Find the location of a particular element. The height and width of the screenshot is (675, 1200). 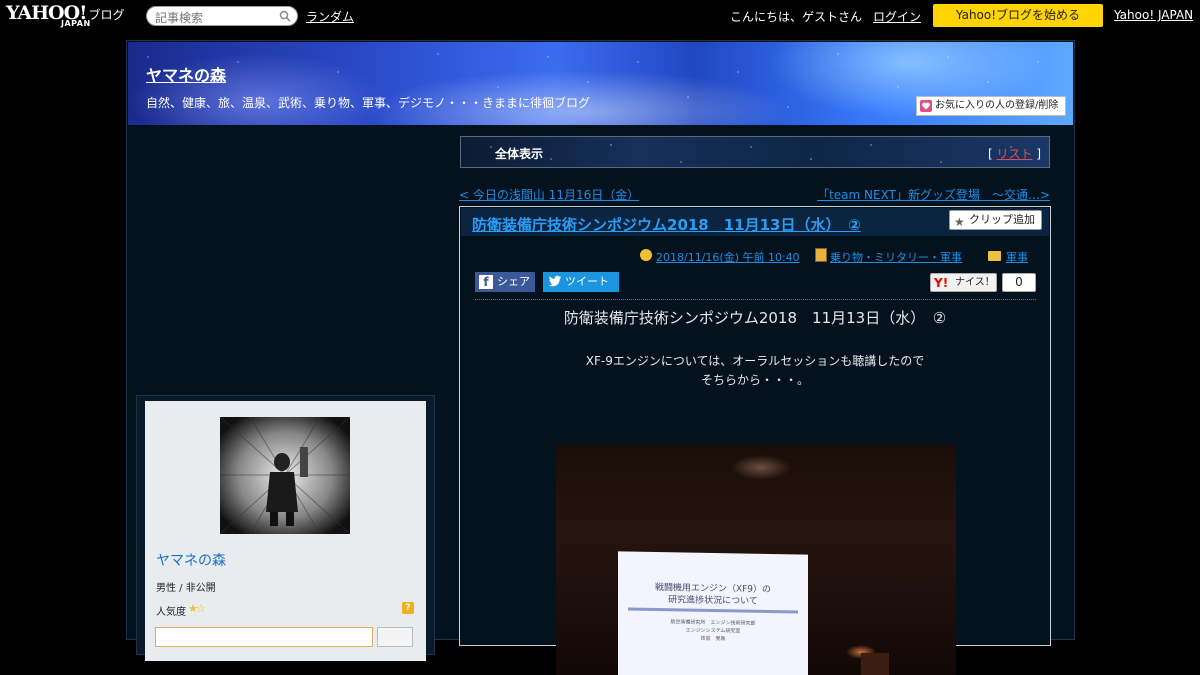

facebook-share-label: シェア is located at coordinates (513, 281).